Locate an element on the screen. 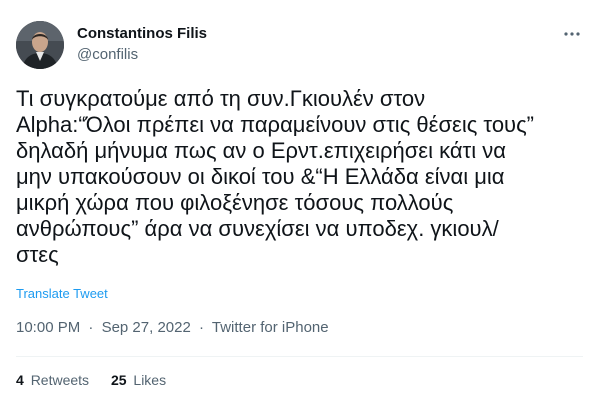  likes-label: Likes is located at coordinates (150, 380).